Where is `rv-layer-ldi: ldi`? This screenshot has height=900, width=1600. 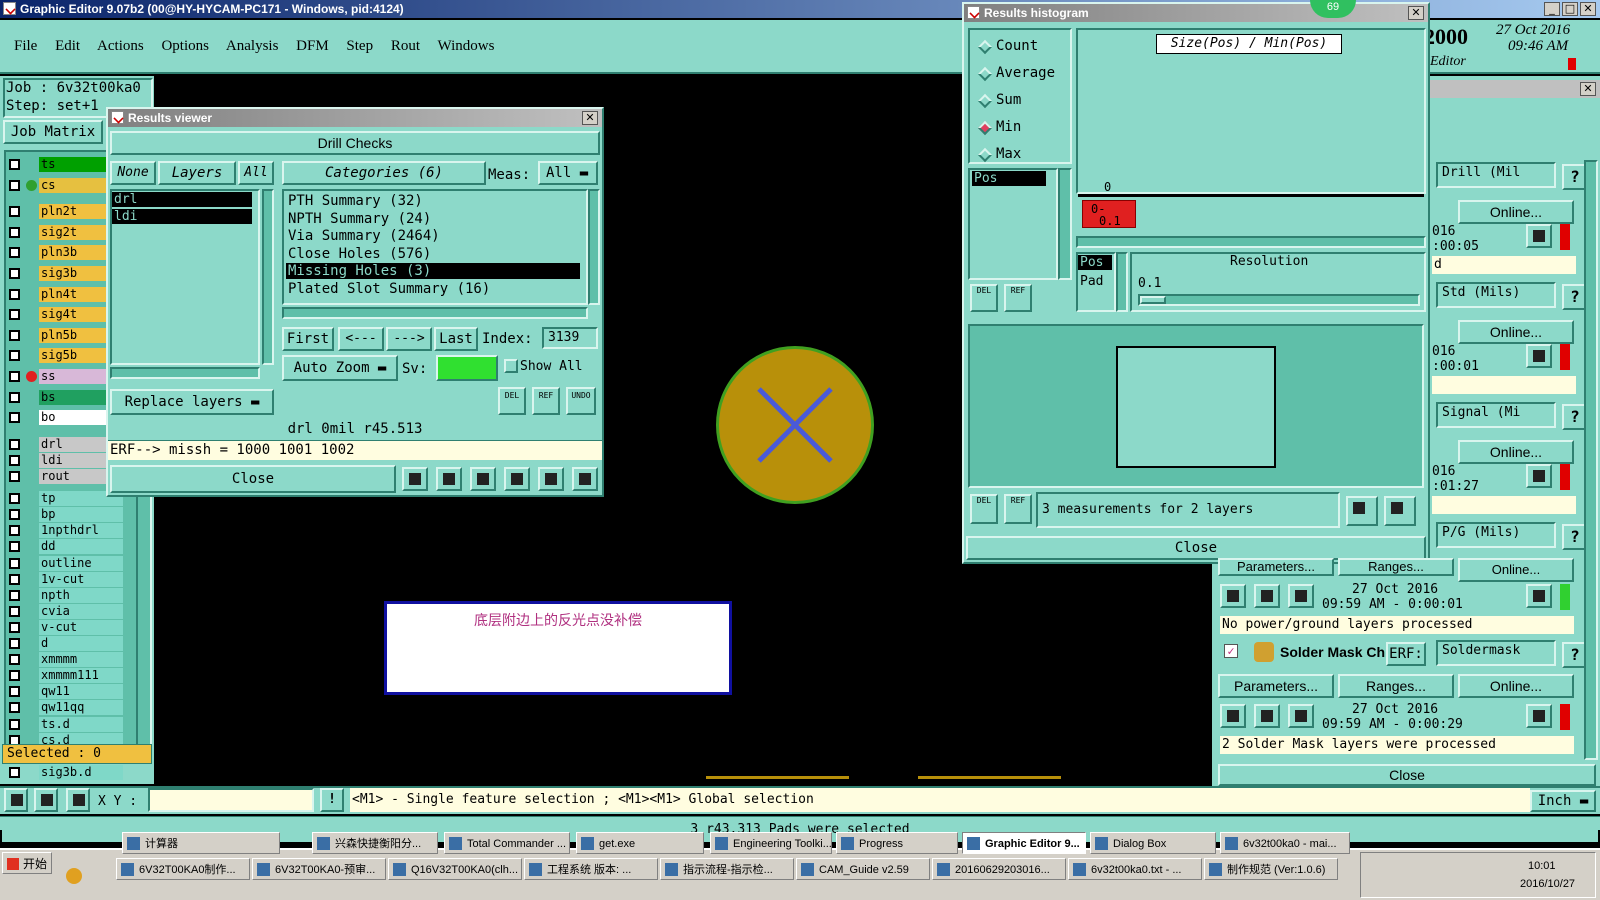
rv-layer-ldi: ldi is located at coordinates (182, 216).